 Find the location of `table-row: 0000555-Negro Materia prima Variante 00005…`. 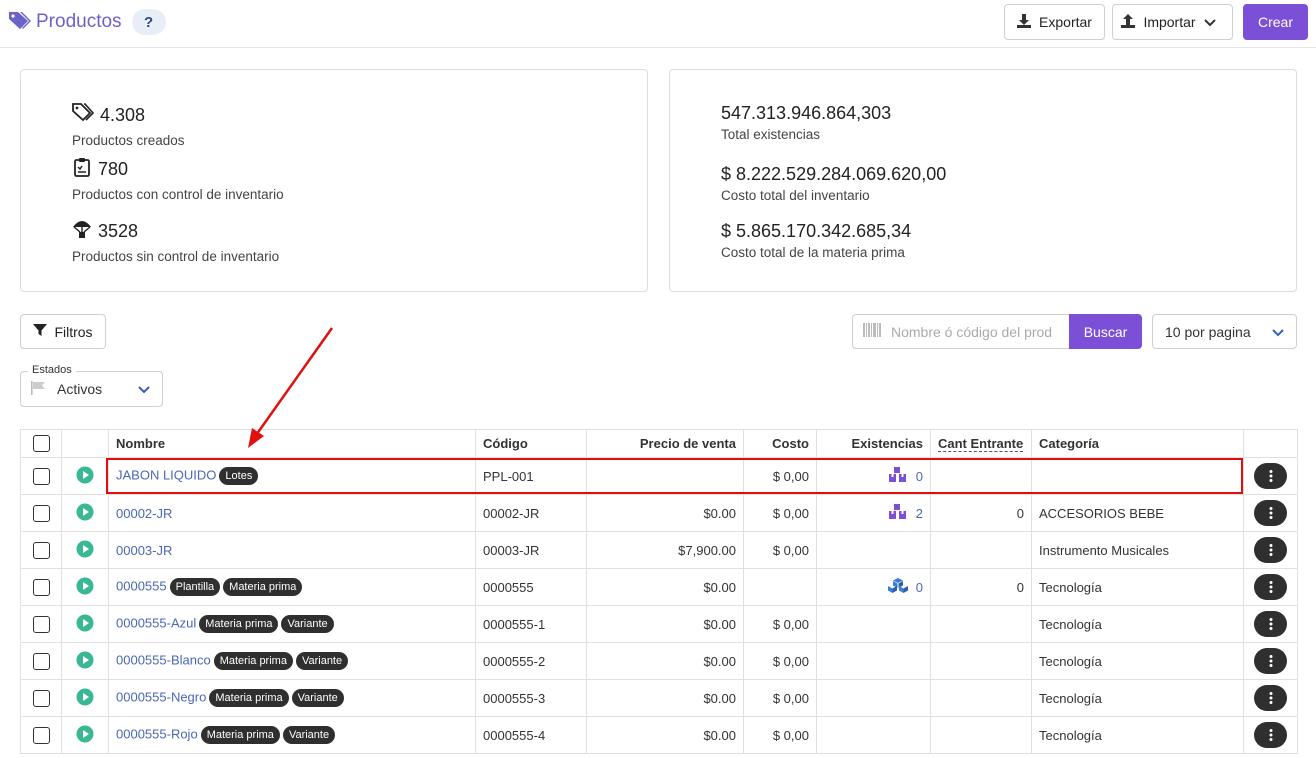

table-row: 0000555-Negro Materia prima Variante 00005… is located at coordinates (659, 698).